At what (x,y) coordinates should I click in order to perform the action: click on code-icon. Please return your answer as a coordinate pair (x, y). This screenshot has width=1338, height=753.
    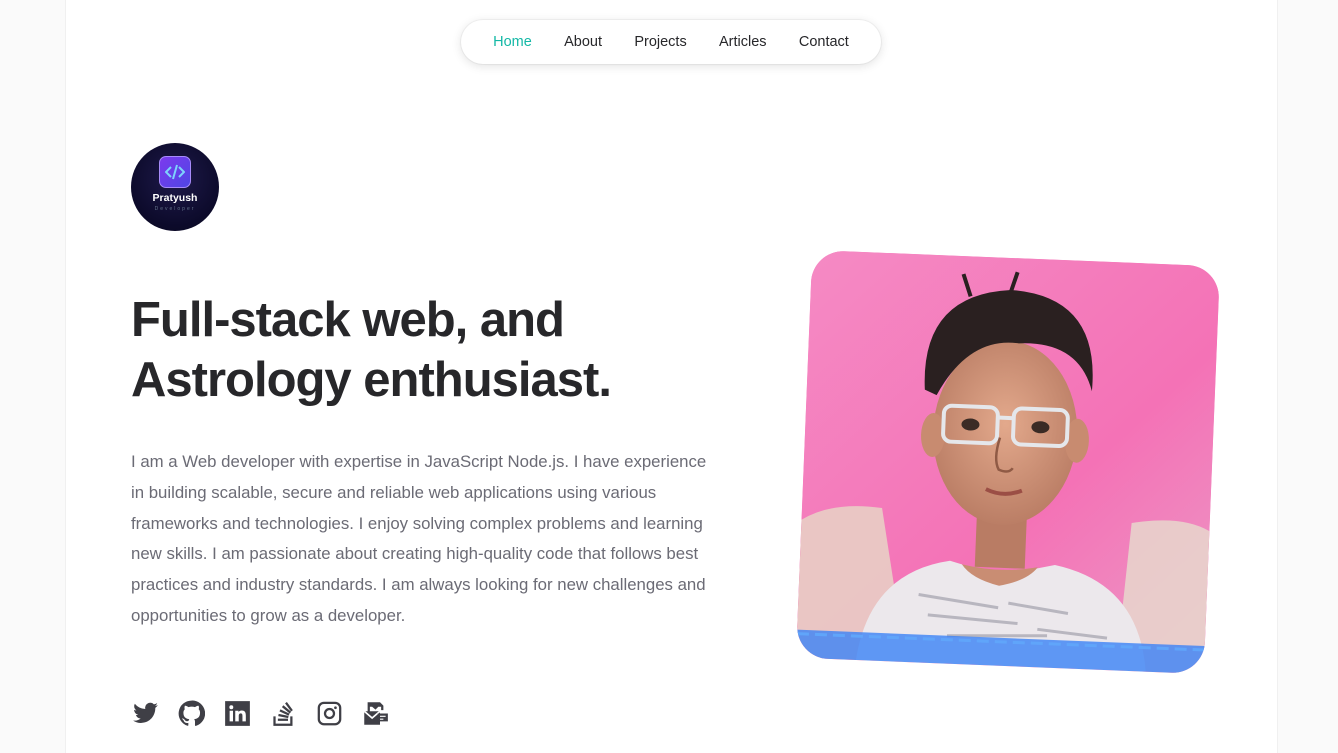
    Looking at the image, I should click on (175, 172).